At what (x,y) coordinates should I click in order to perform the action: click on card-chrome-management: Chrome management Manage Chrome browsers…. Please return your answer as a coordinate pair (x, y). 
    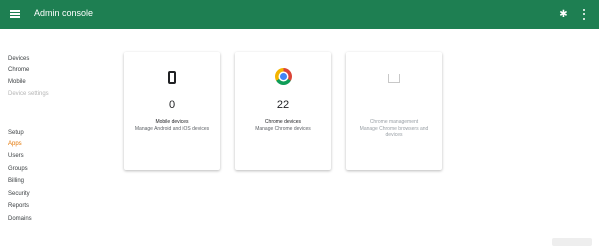
    Looking at the image, I should click on (394, 111).